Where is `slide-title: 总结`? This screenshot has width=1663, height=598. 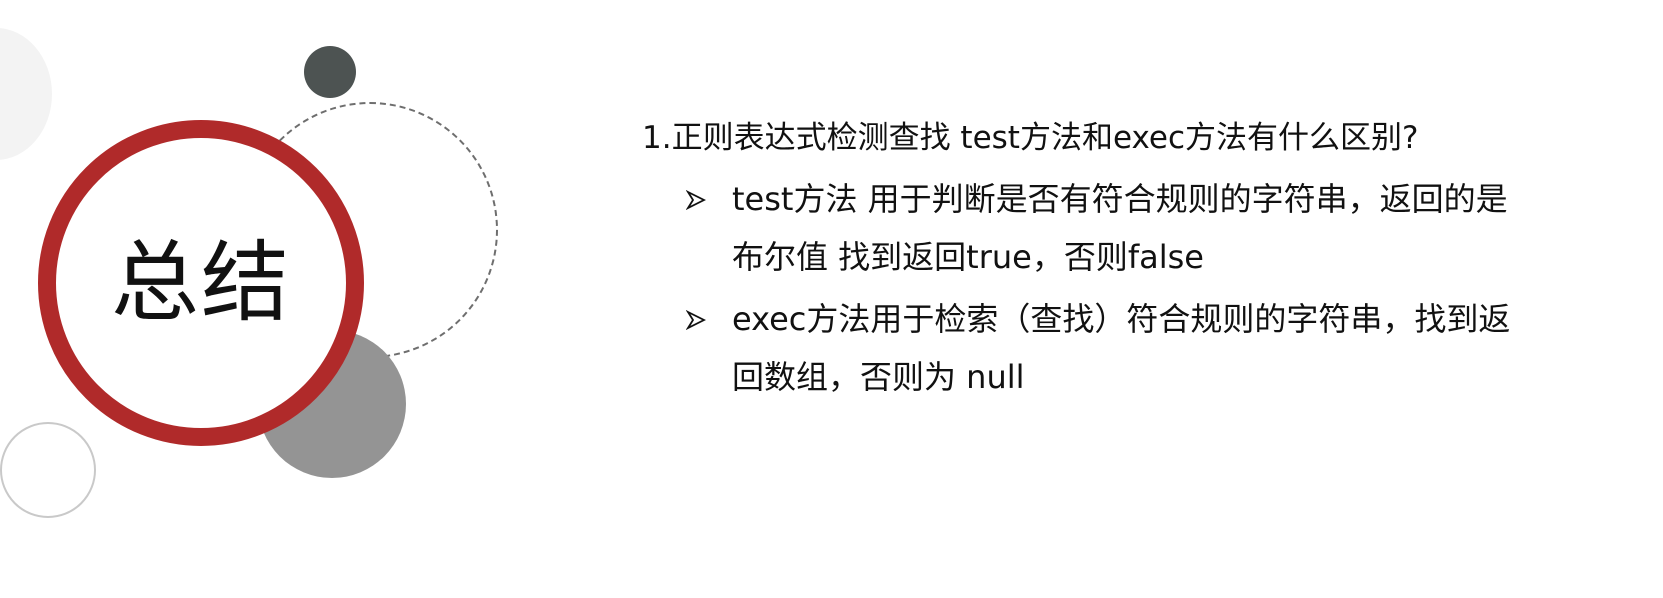
slide-title: 总结 is located at coordinates (200, 282).